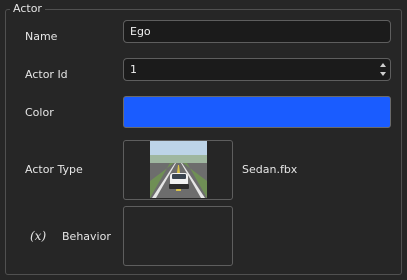  Describe the element at coordinates (54, 169) in the screenshot. I see `actor-type-label: Actor Type` at that location.